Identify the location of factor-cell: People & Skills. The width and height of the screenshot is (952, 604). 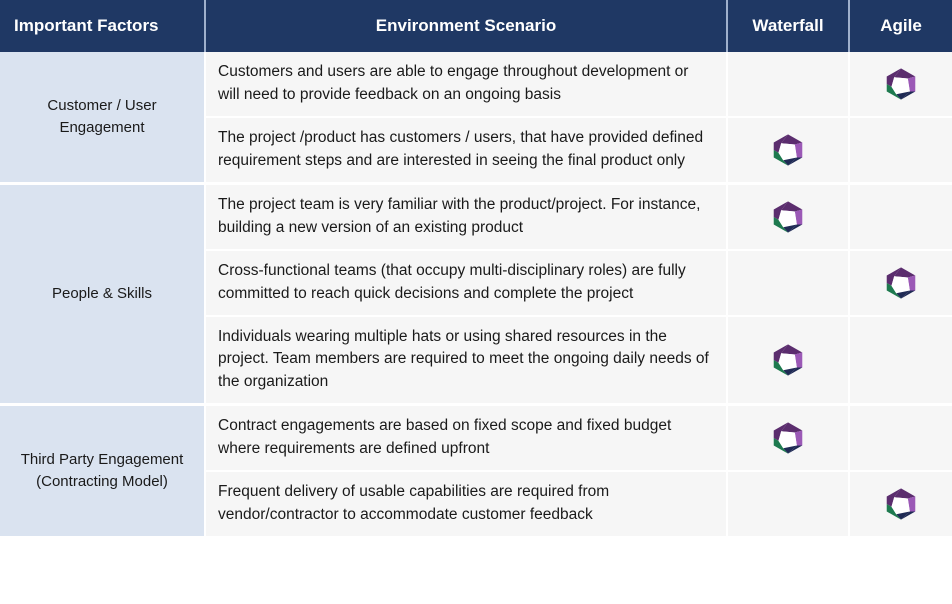
(103, 293).